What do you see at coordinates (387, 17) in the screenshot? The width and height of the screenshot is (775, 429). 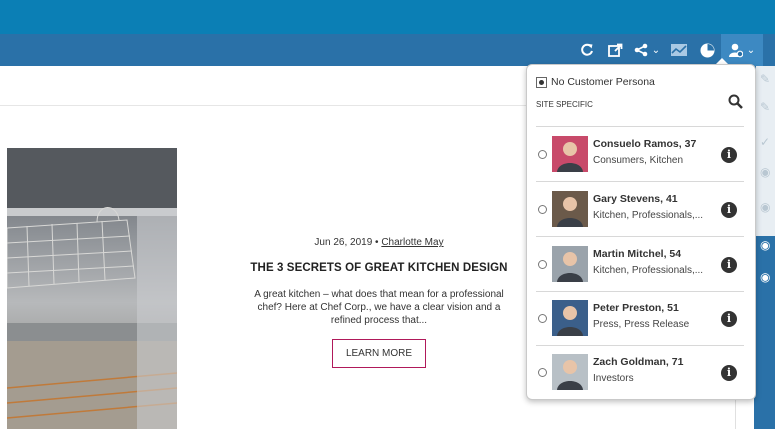 I see `app-header-bar` at bounding box center [387, 17].